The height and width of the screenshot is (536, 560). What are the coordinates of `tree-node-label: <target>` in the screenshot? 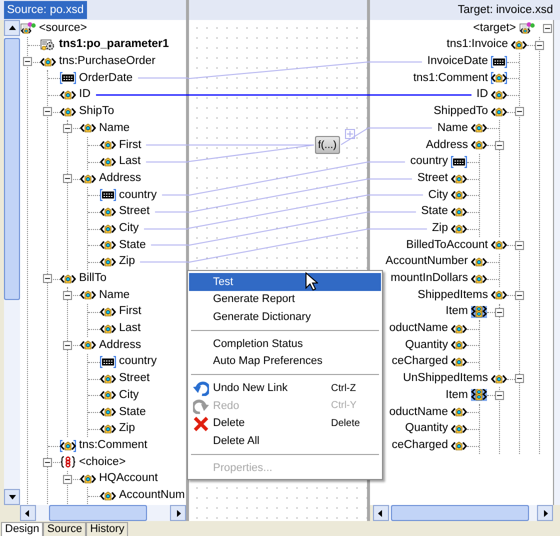 It's located at (494, 28).